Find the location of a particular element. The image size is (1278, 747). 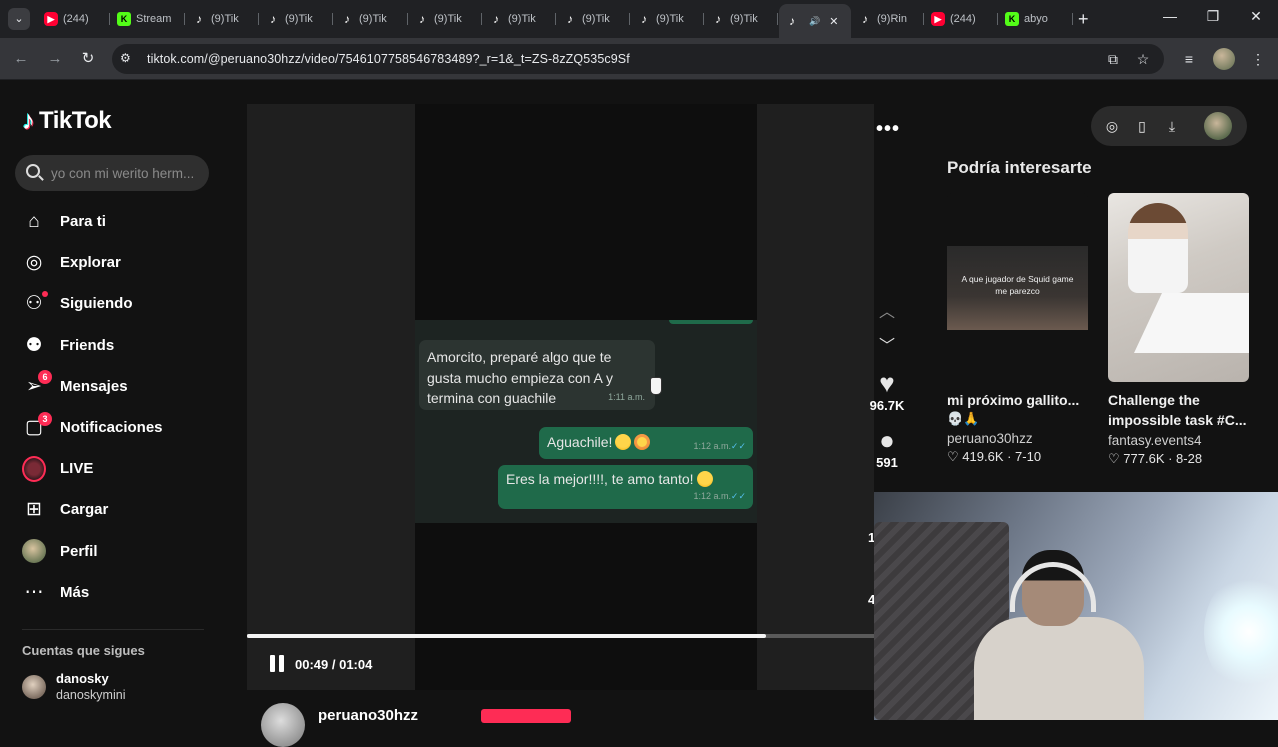

browser-profile-avatar is located at coordinates (1224, 59).